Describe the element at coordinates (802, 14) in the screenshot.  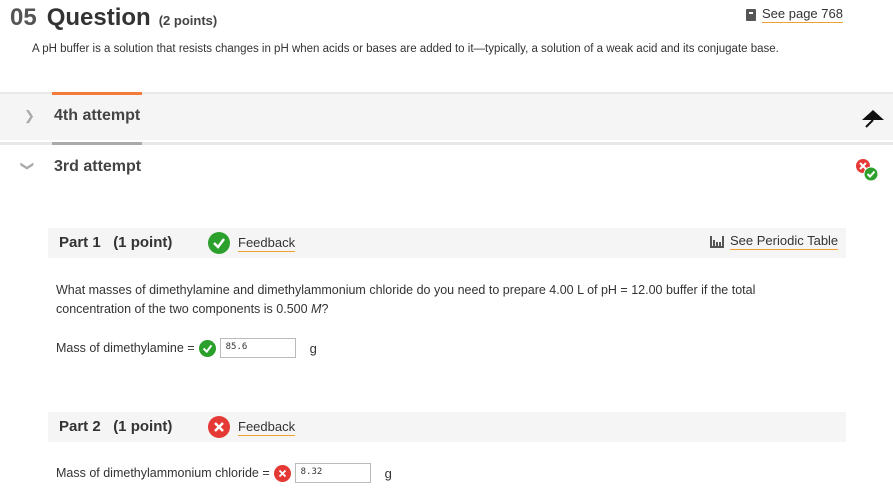
I see `see-page-label: See page 768` at that location.